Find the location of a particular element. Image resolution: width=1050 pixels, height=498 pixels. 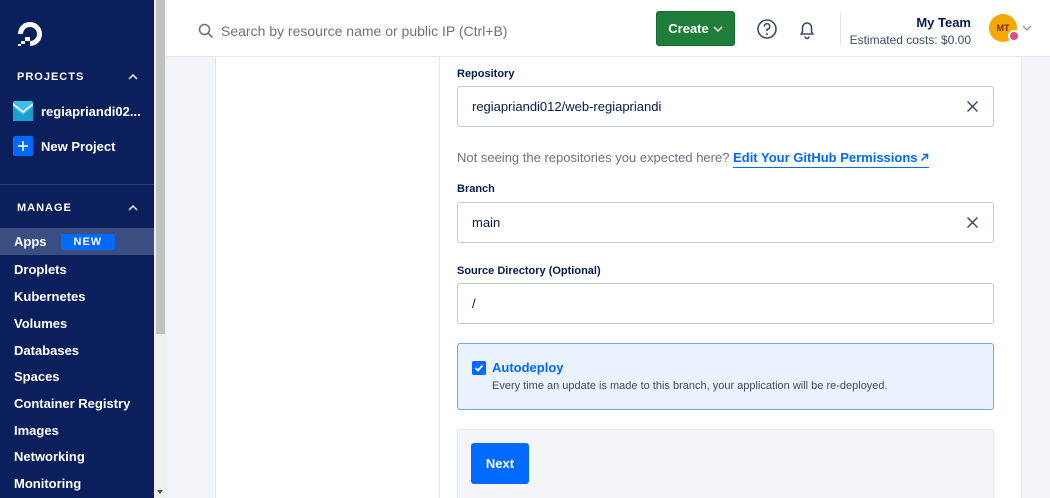

next-button: Next is located at coordinates (500, 463).